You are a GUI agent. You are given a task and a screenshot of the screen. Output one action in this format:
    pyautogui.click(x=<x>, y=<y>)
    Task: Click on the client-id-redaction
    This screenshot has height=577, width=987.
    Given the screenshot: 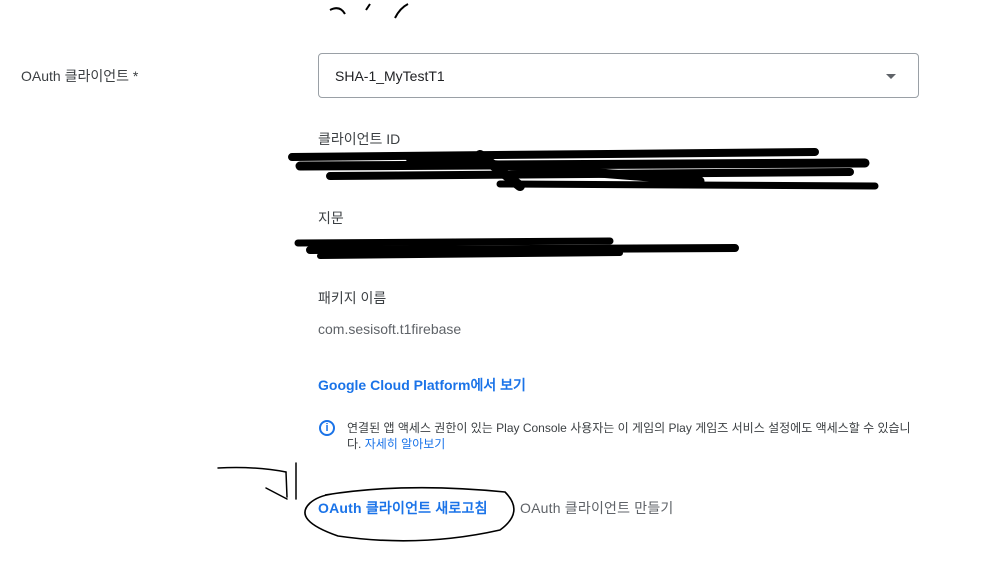 What is the action you would take?
    pyautogui.click(x=583, y=169)
    